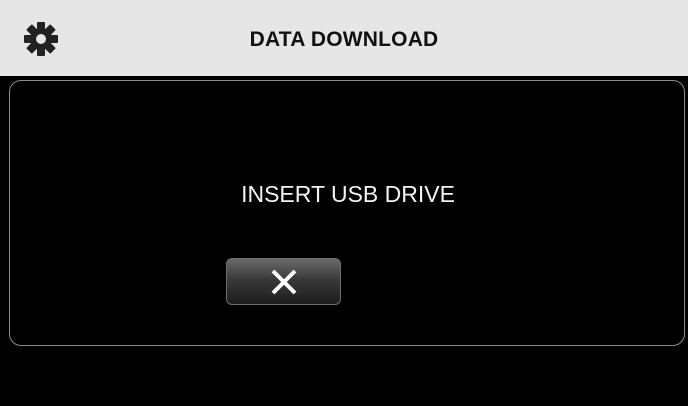 This screenshot has height=406, width=688. I want to click on dialog-message: INSERT USB DRIVE, so click(348, 194).